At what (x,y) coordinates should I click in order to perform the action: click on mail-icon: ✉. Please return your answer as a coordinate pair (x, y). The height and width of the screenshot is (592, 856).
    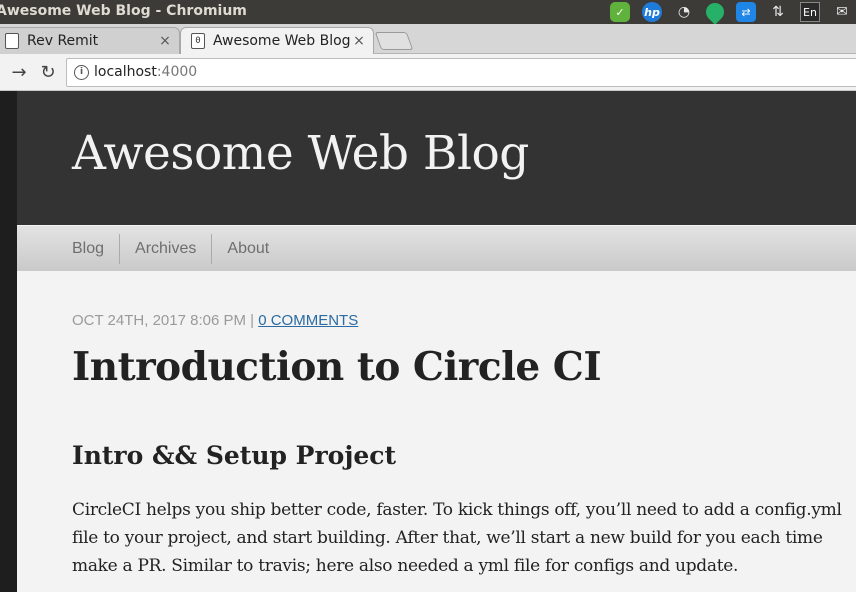
    Looking at the image, I should click on (842, 12).